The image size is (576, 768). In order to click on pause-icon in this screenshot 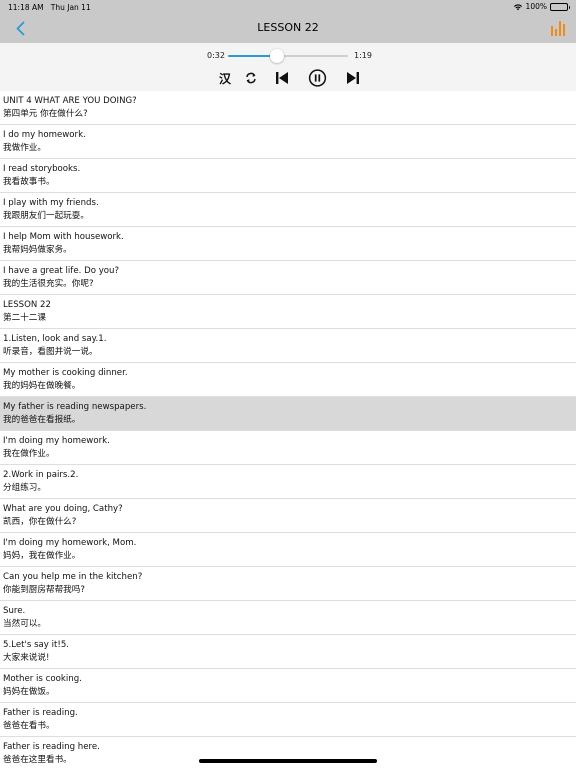, I will do `click(317, 78)`.